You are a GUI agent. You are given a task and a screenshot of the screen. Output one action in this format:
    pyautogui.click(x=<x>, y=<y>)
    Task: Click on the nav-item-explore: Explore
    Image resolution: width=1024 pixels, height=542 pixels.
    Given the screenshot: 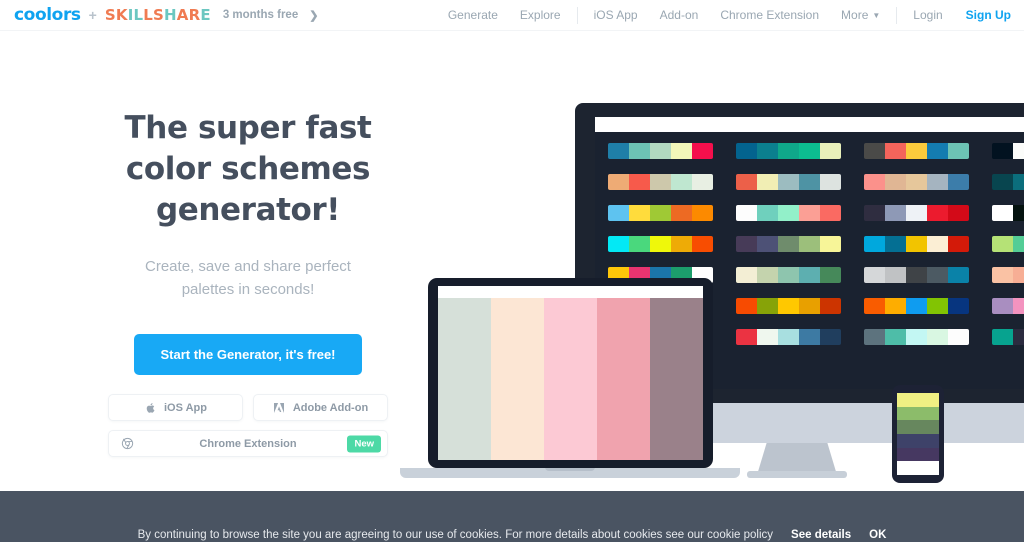 What is the action you would take?
    pyautogui.click(x=540, y=15)
    